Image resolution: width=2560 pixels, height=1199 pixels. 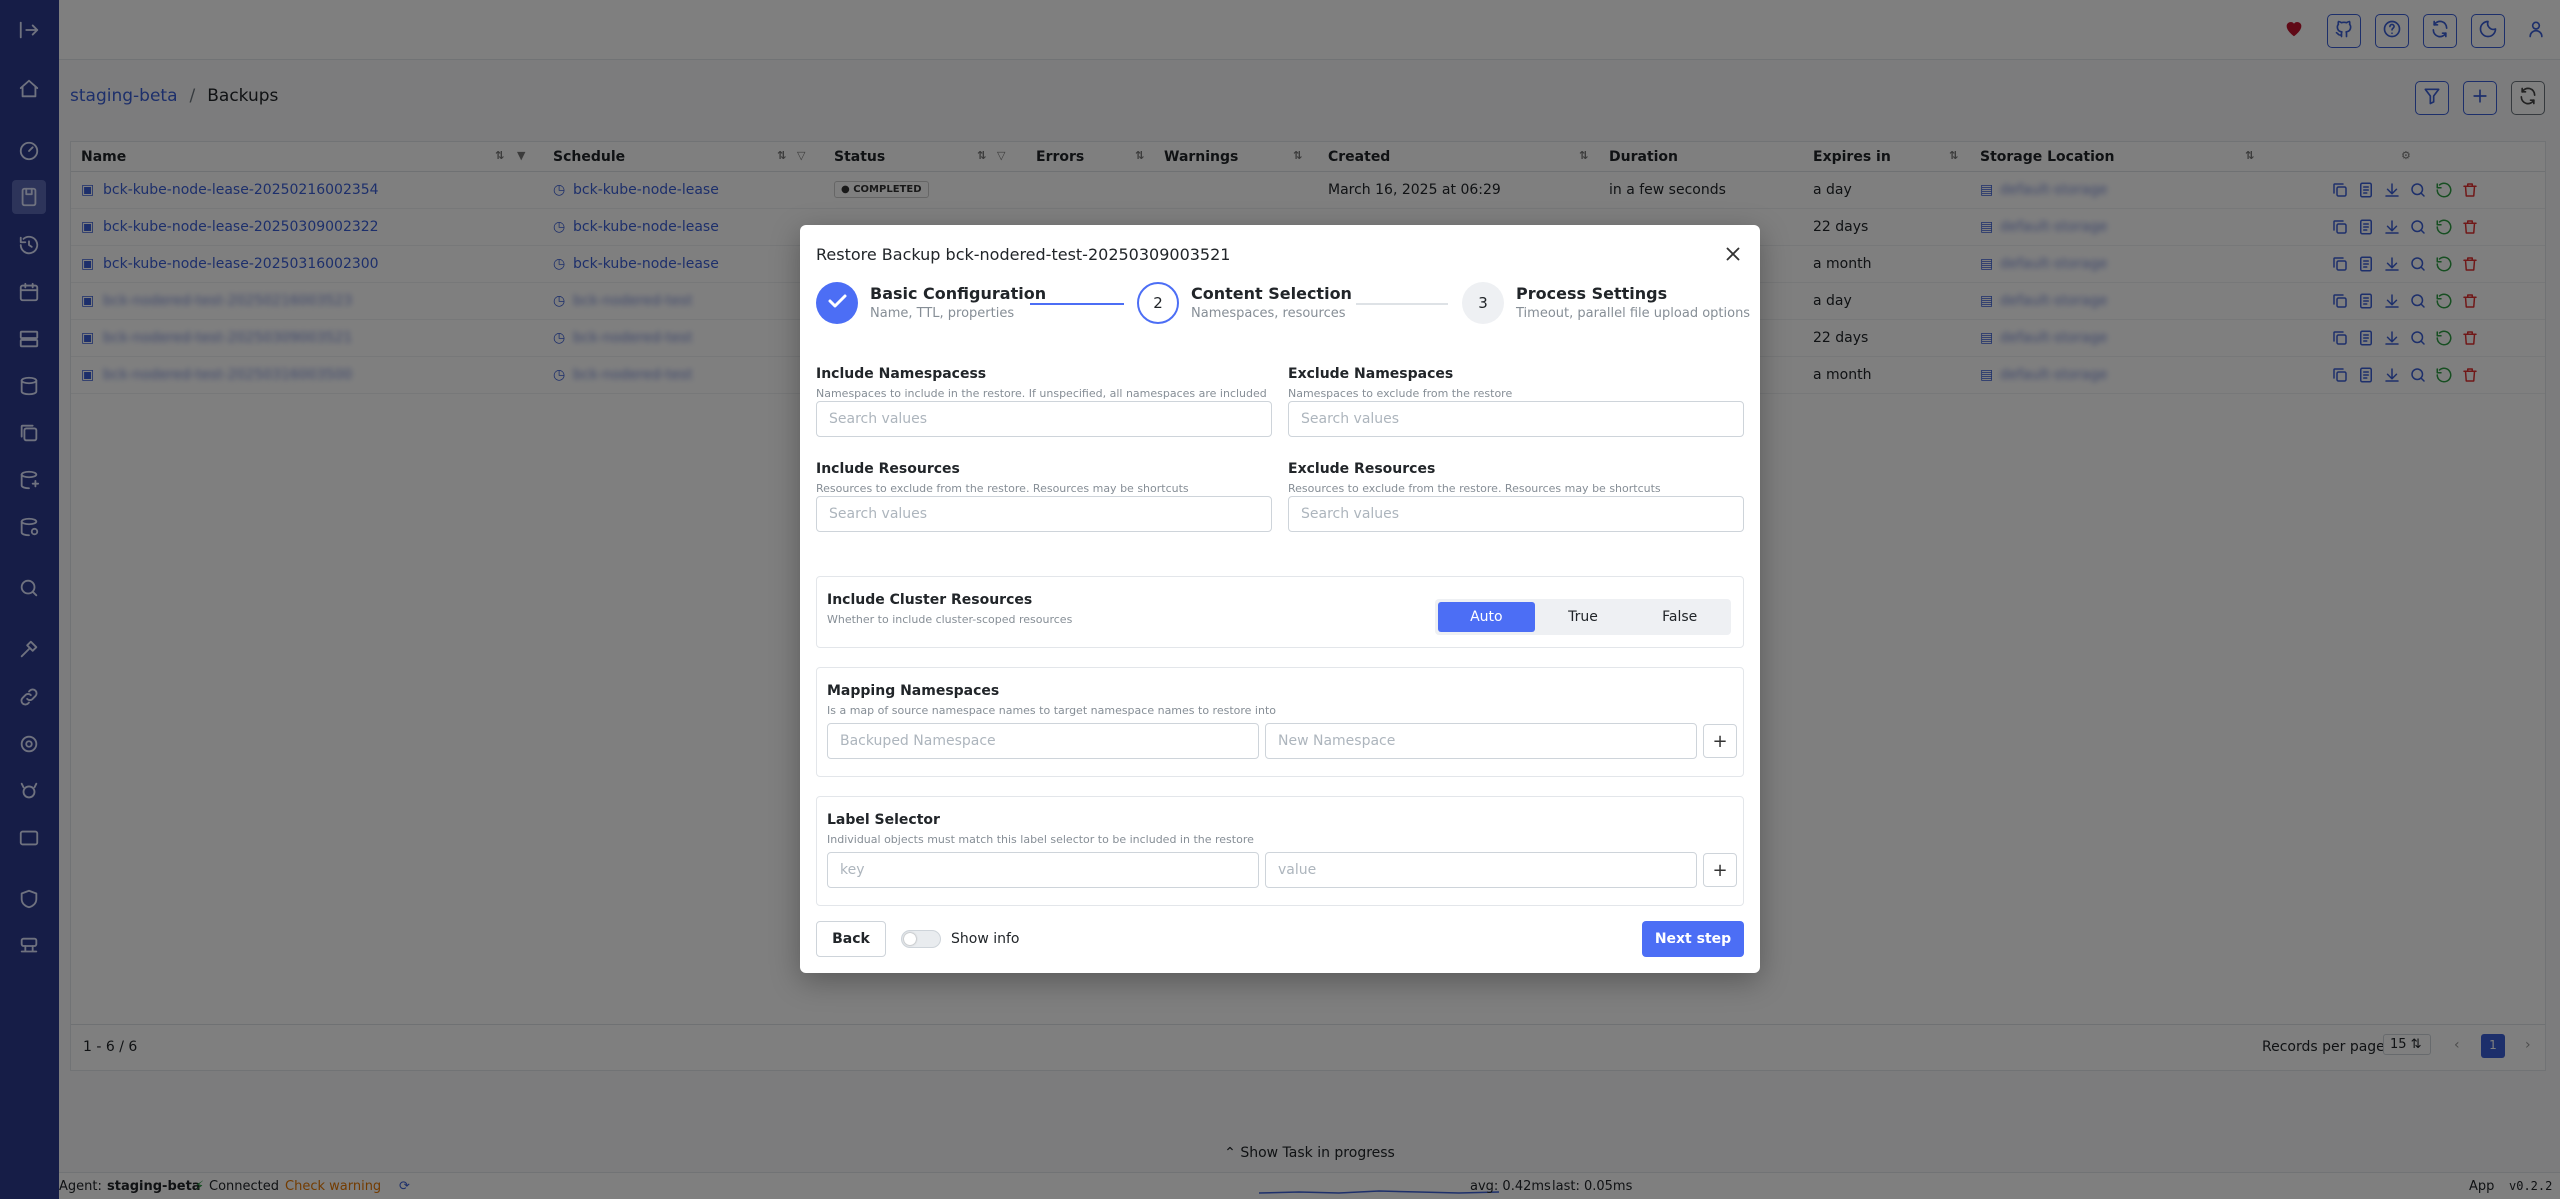 What do you see at coordinates (1481, 741) in the screenshot?
I see `new-namespace-input` at bounding box center [1481, 741].